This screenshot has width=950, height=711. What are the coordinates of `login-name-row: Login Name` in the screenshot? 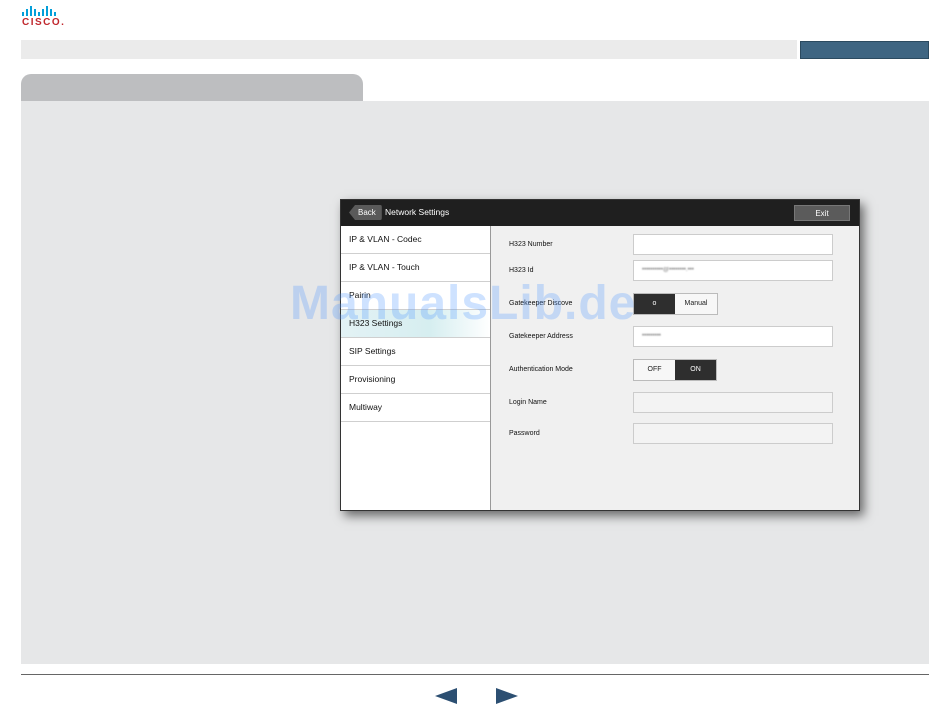 It's located at (679, 403).